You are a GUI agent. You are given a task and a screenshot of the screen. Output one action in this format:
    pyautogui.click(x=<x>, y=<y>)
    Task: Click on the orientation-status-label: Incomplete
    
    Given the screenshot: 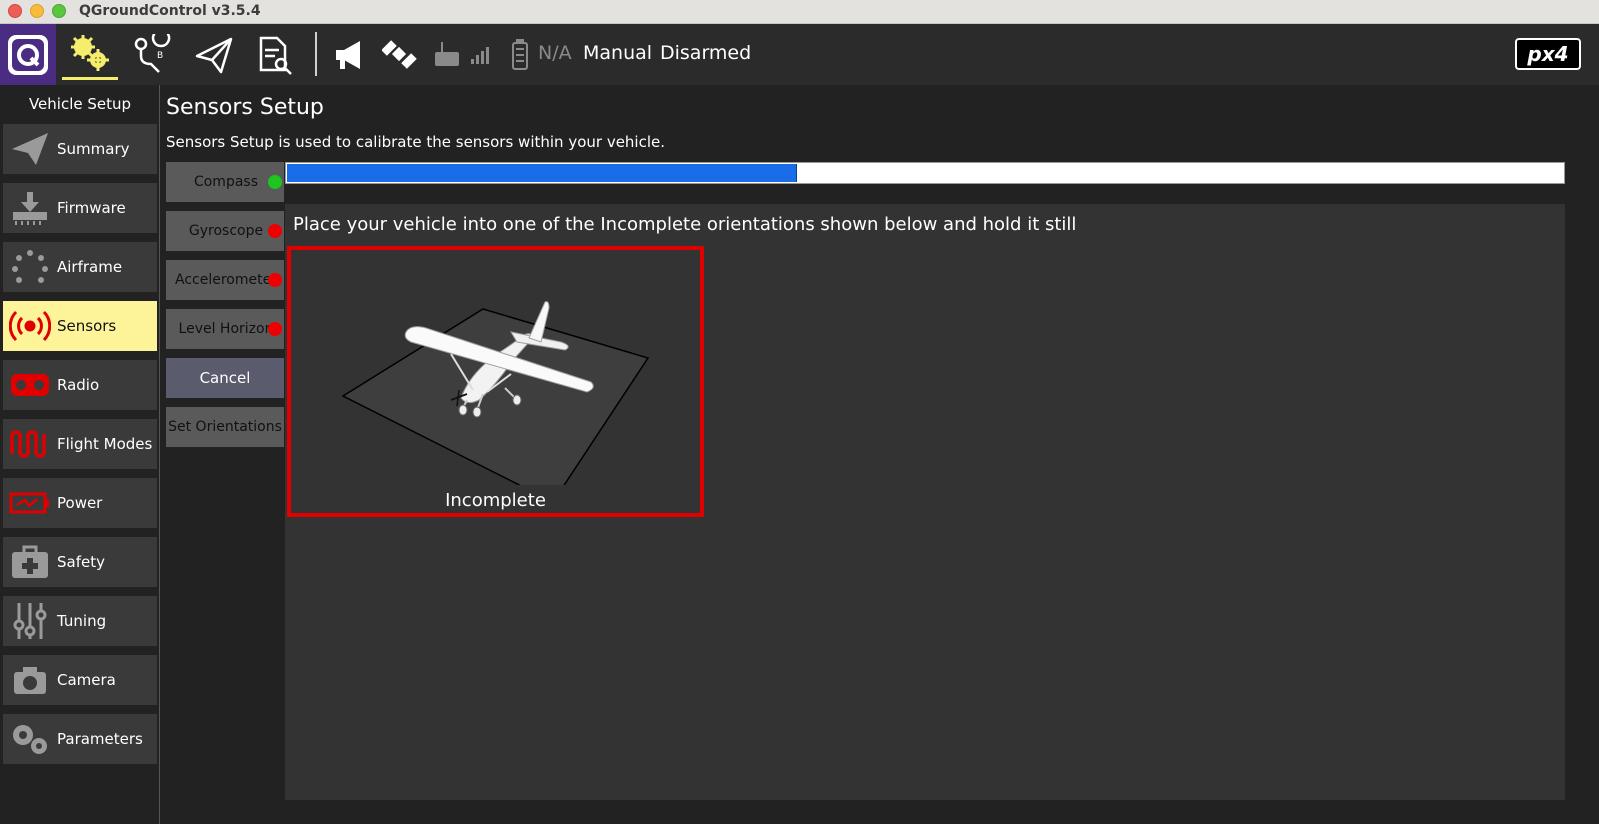 What is the action you would take?
    pyautogui.click(x=495, y=500)
    